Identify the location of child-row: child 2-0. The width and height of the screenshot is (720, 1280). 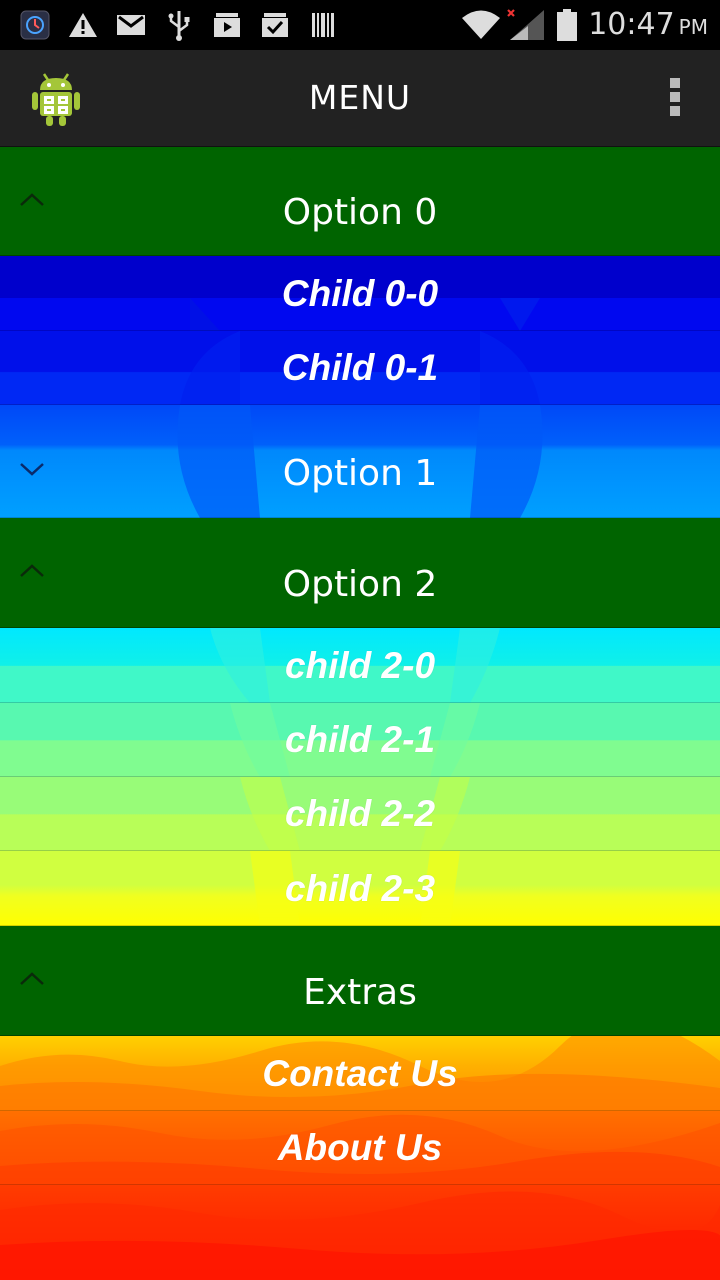
(360, 665).